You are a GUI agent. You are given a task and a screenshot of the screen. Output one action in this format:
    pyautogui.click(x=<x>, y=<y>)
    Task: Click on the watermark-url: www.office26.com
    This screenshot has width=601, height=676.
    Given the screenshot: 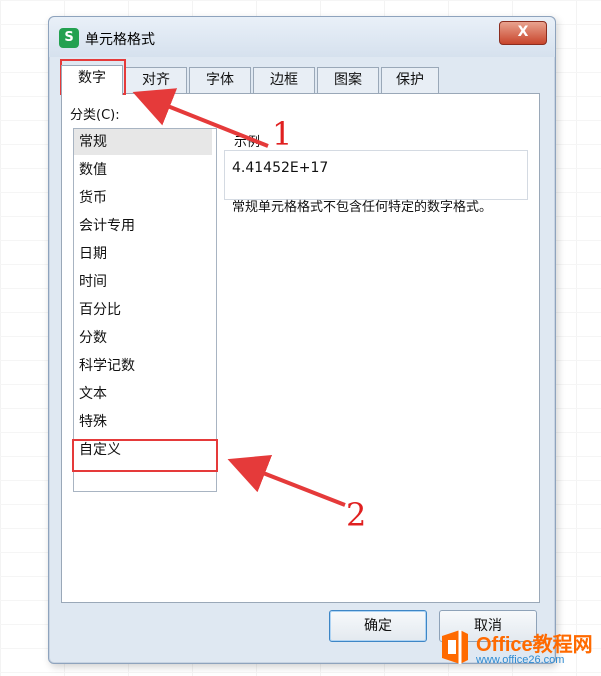 What is the action you would take?
    pyautogui.click(x=520, y=660)
    